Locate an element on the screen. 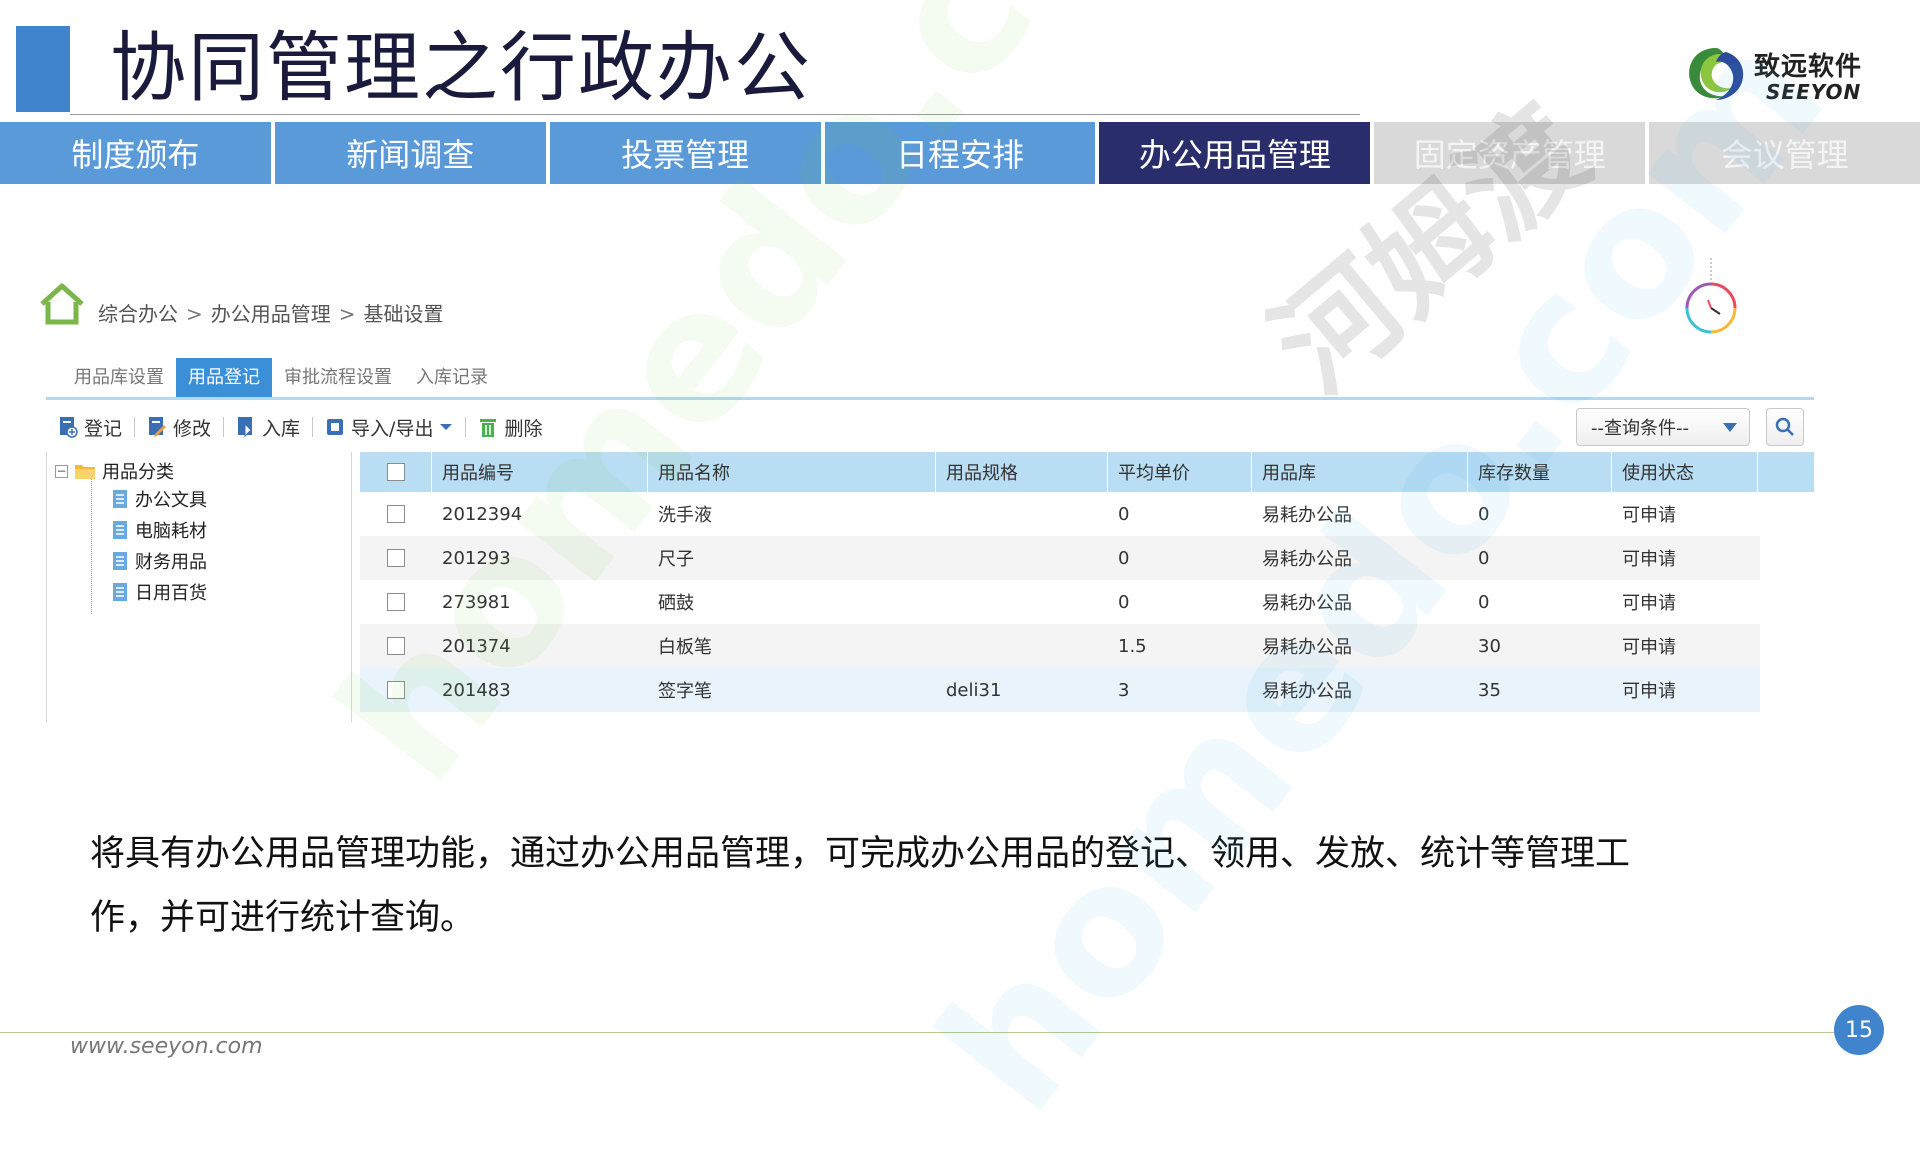  search-button is located at coordinates (1785, 427).